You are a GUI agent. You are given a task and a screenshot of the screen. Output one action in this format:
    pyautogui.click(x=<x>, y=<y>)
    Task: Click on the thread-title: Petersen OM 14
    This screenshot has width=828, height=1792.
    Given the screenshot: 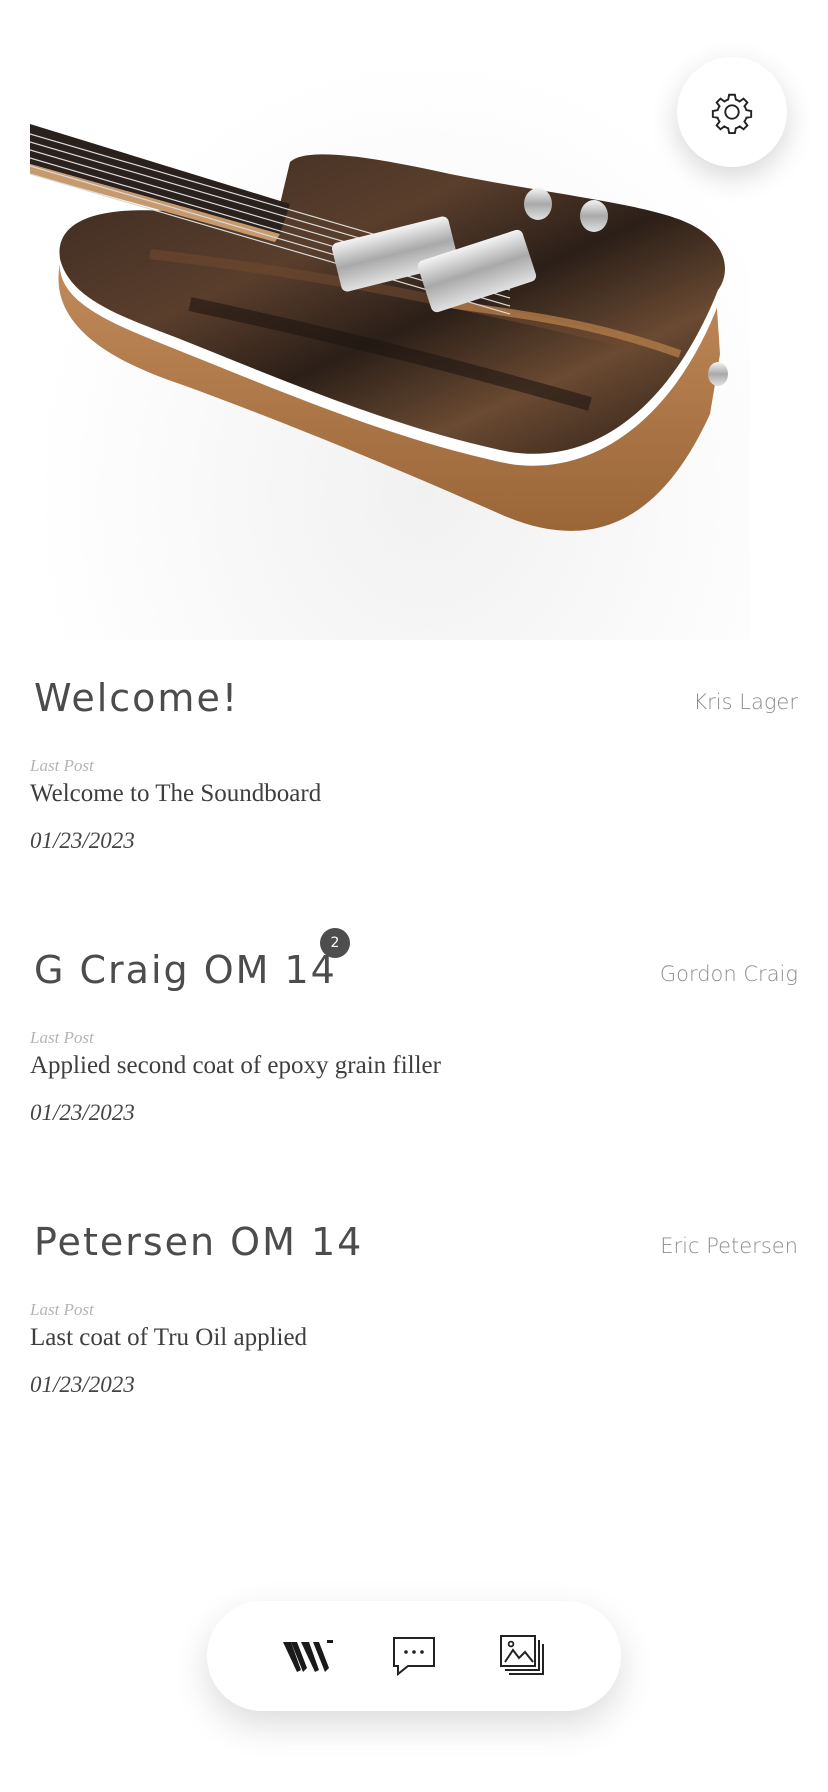 What is the action you would take?
    pyautogui.click(x=199, y=1242)
    